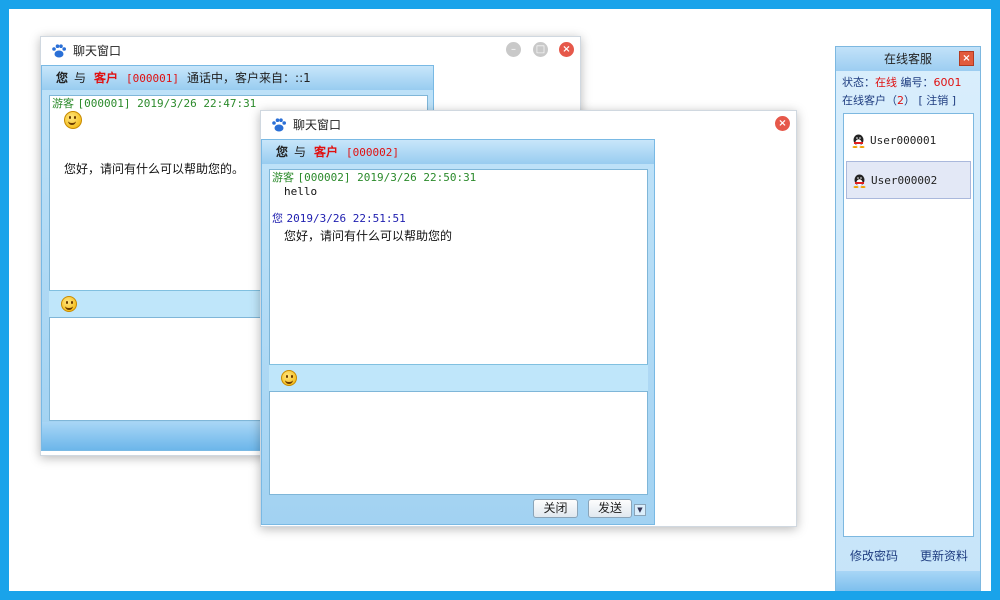 The image size is (1000, 600). I want to click on list-item: User000001, so click(908, 141).